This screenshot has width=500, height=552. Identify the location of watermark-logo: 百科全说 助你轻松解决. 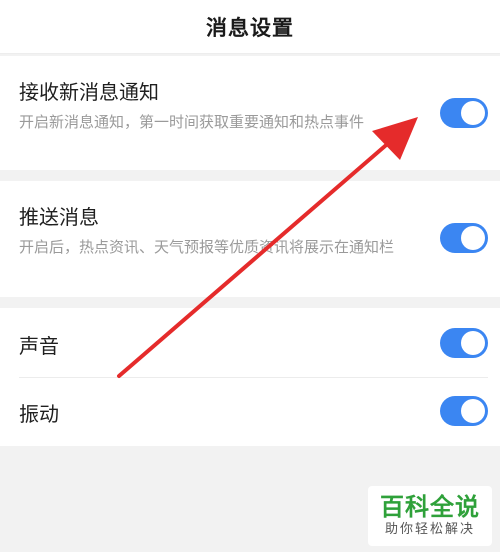
(430, 516).